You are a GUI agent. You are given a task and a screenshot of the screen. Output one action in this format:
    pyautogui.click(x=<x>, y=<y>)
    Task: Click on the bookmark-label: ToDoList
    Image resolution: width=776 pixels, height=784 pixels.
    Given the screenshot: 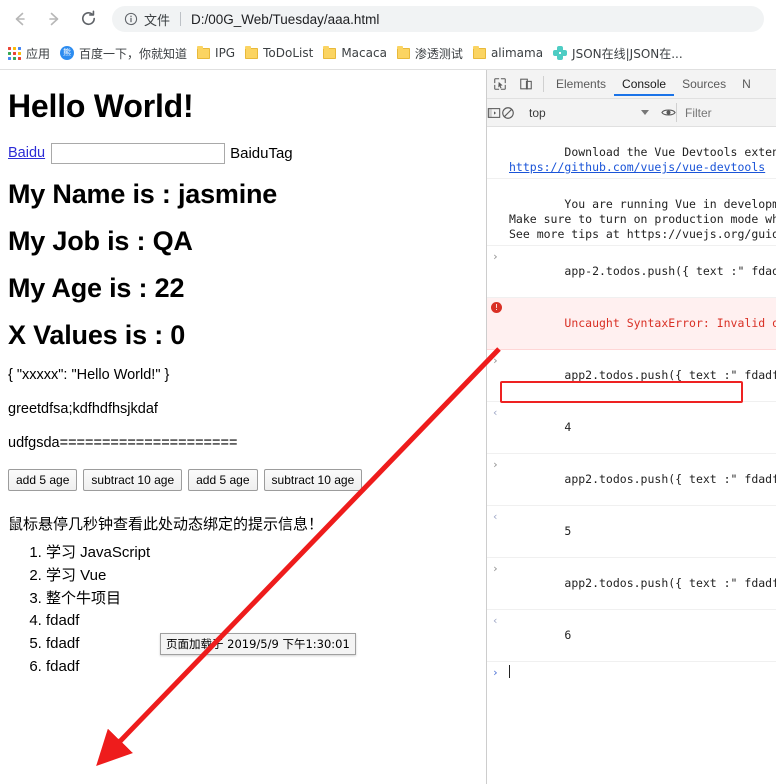 What is the action you would take?
    pyautogui.click(x=288, y=53)
    